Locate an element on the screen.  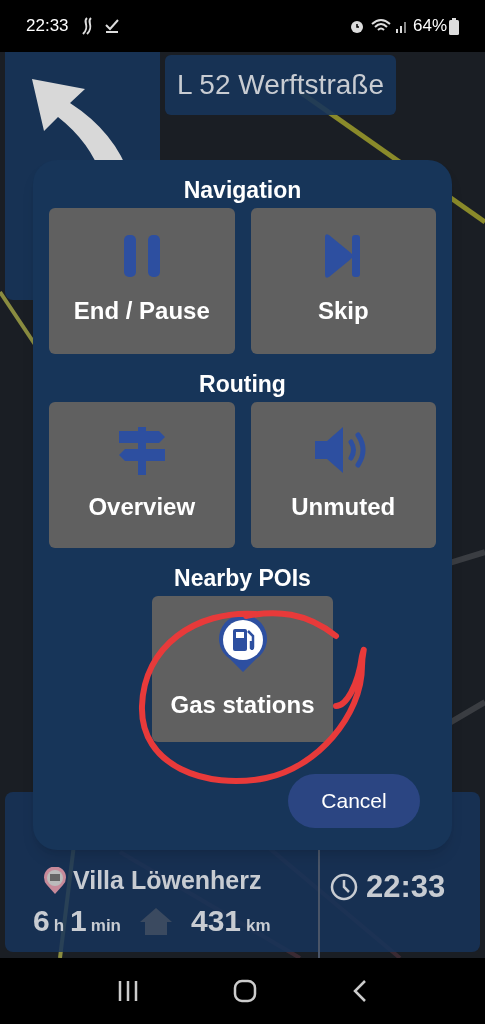
pause-icon is located at coordinates (141, 256).